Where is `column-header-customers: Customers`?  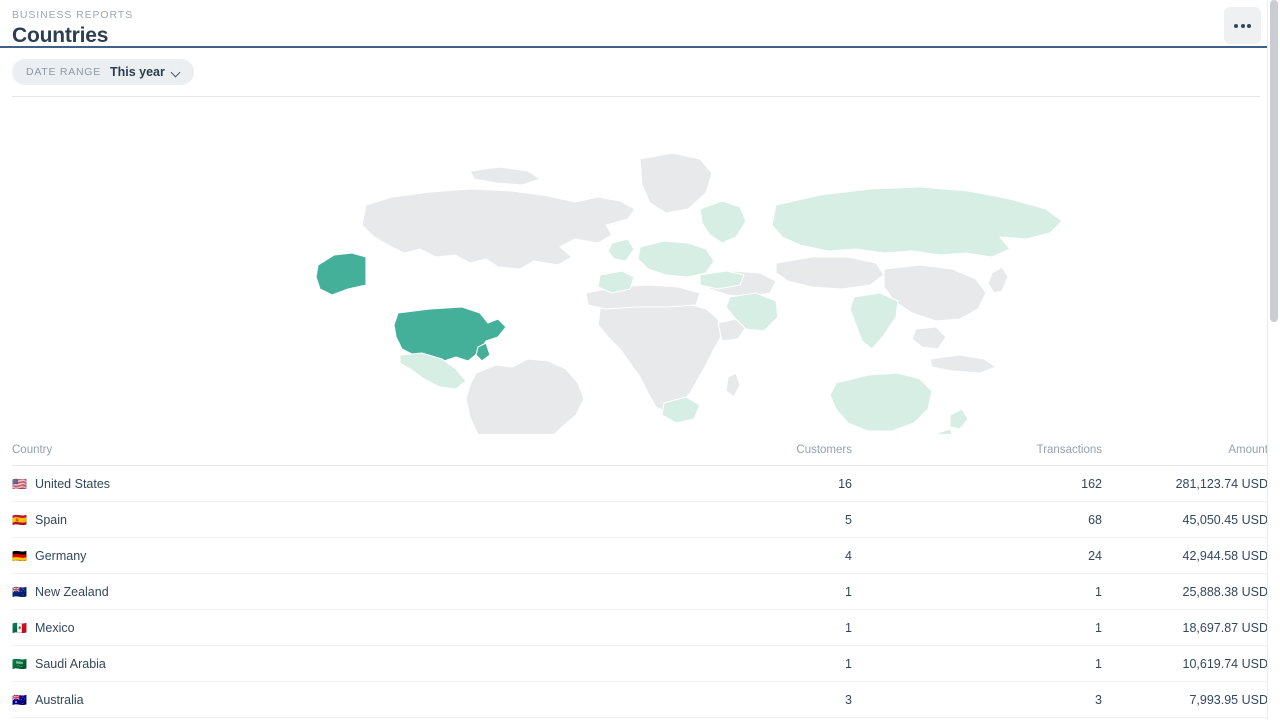 column-header-customers: Customers is located at coordinates (732, 450).